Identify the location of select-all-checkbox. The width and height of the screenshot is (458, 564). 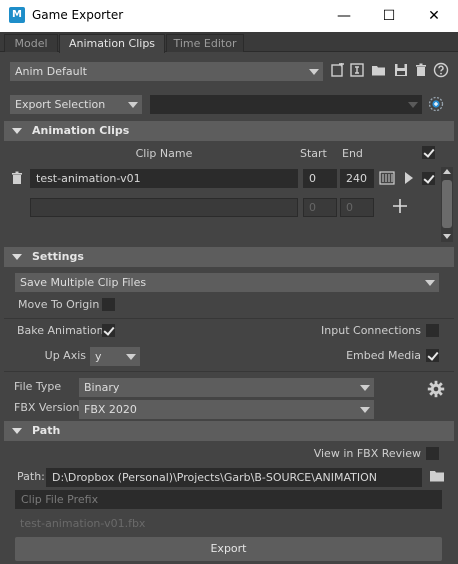
(428, 152).